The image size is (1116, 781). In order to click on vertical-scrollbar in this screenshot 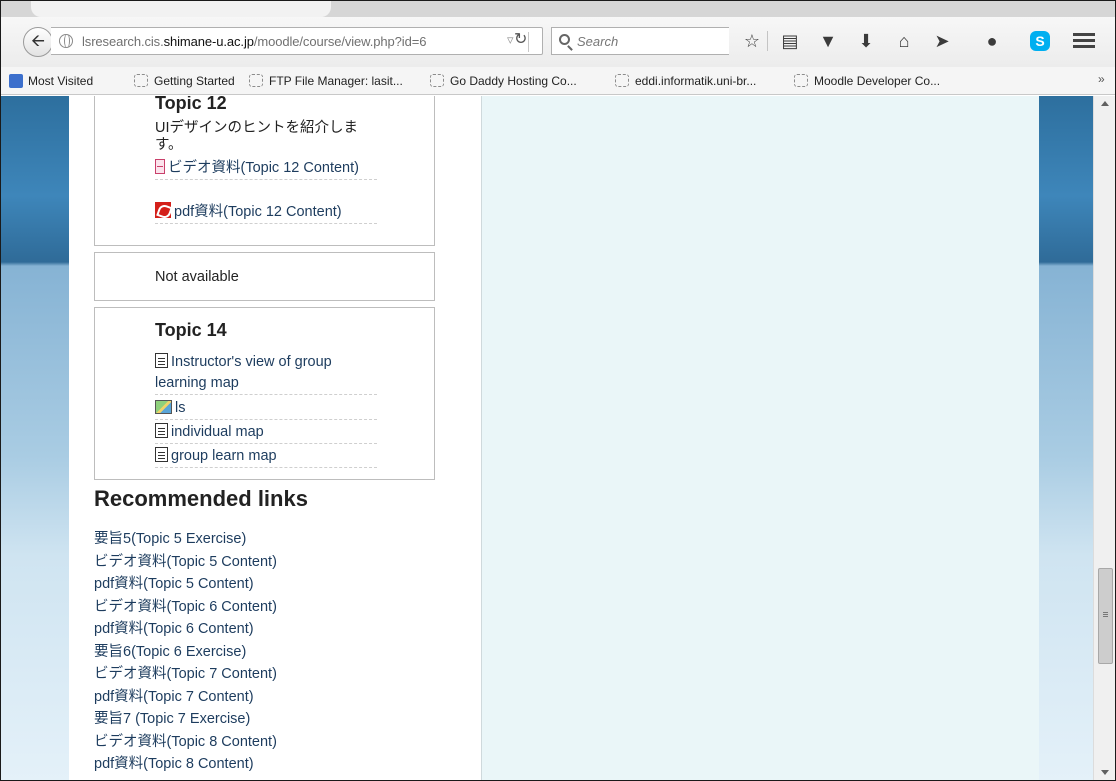, I will do `click(1104, 438)`.